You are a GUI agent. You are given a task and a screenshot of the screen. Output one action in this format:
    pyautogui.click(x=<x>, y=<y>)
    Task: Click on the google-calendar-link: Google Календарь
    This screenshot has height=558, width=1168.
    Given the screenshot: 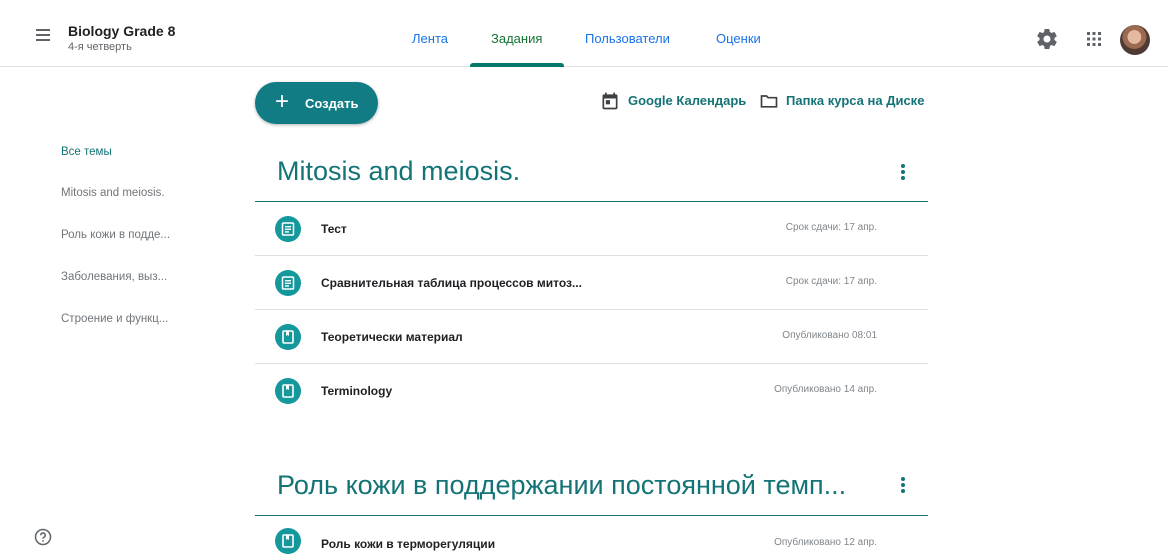 What is the action you would take?
    pyautogui.click(x=687, y=100)
    